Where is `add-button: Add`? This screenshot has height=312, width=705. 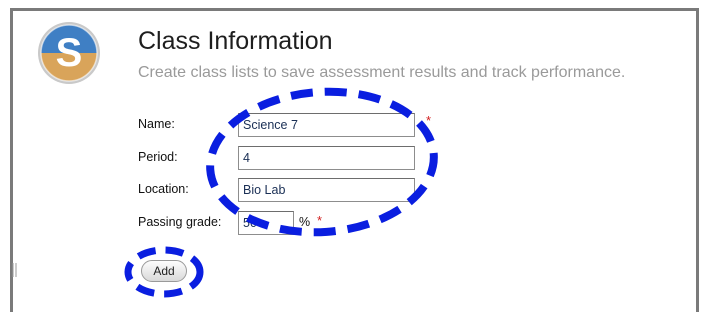
add-button: Add is located at coordinates (164, 271).